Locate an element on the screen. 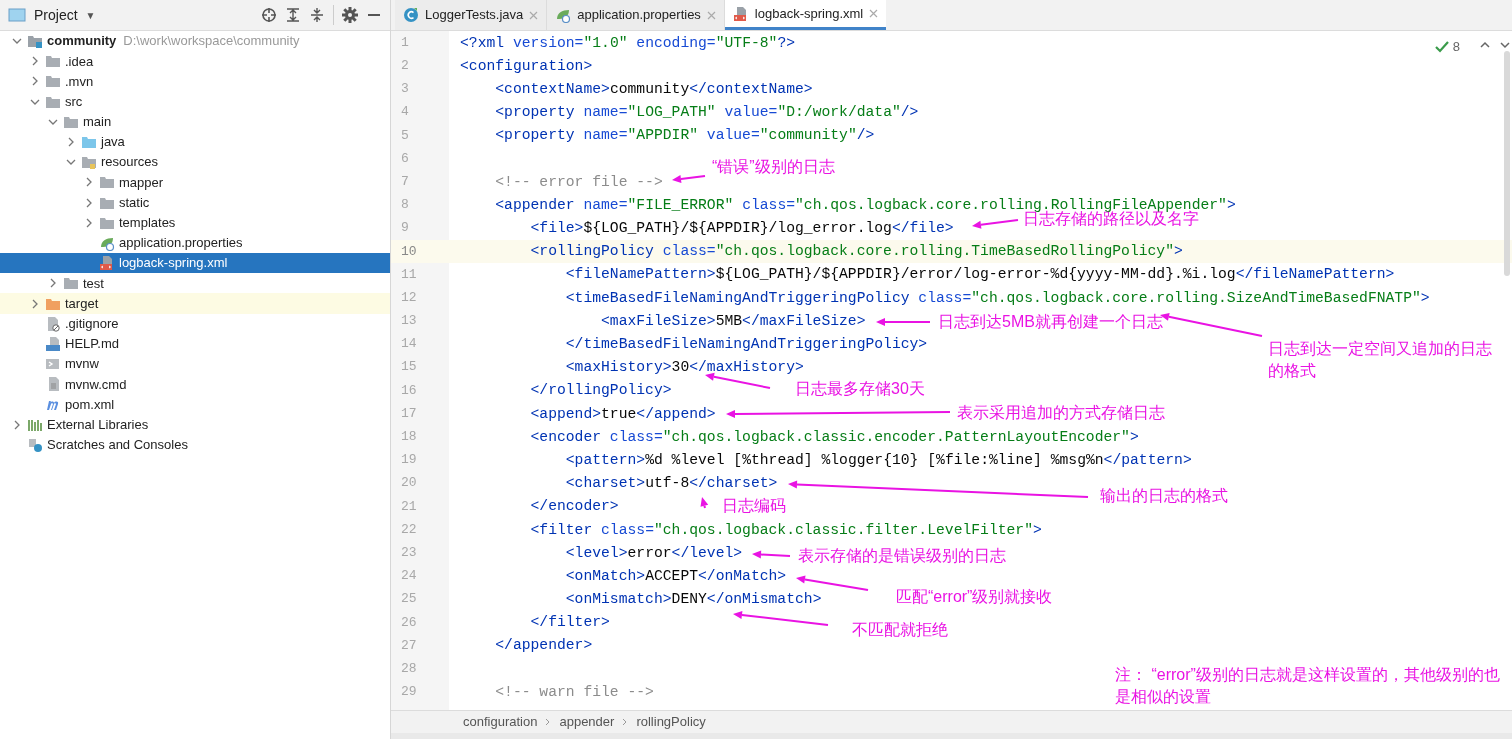  chevron-up-icon is located at coordinates (1485, 44).